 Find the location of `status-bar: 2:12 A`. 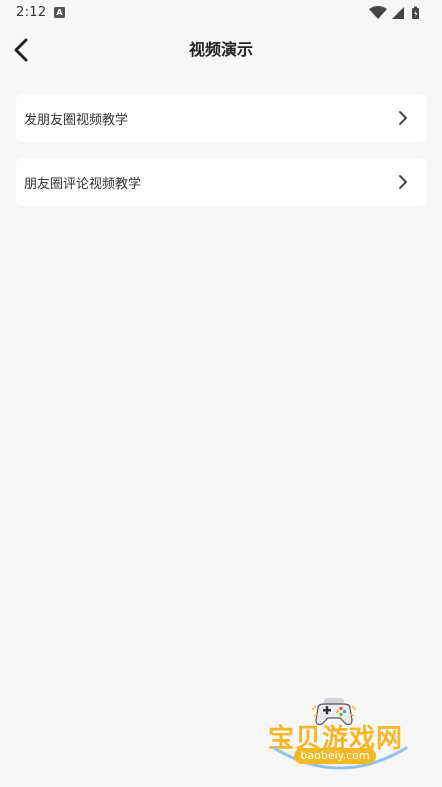

status-bar: 2:12 A is located at coordinates (221, 13).